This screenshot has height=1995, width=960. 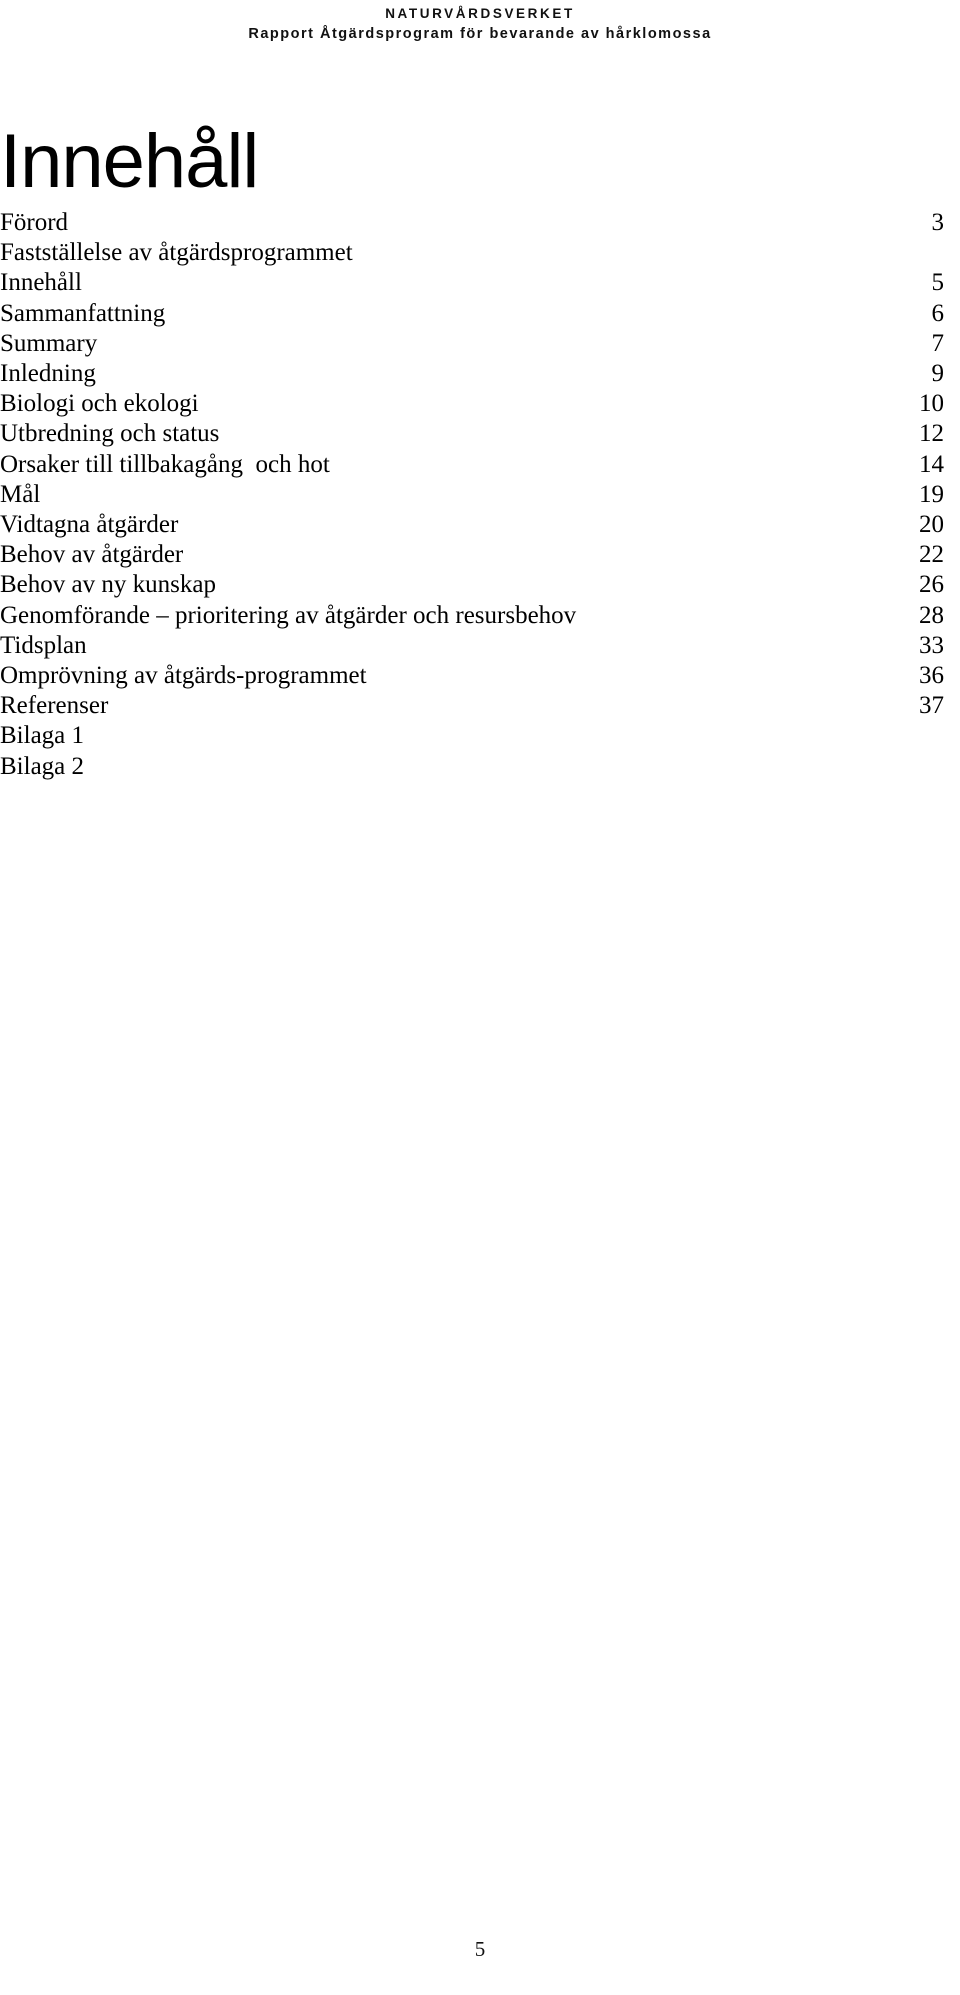 What do you see at coordinates (472, 344) in the screenshot?
I see `toc-entry: Summary 7` at bounding box center [472, 344].